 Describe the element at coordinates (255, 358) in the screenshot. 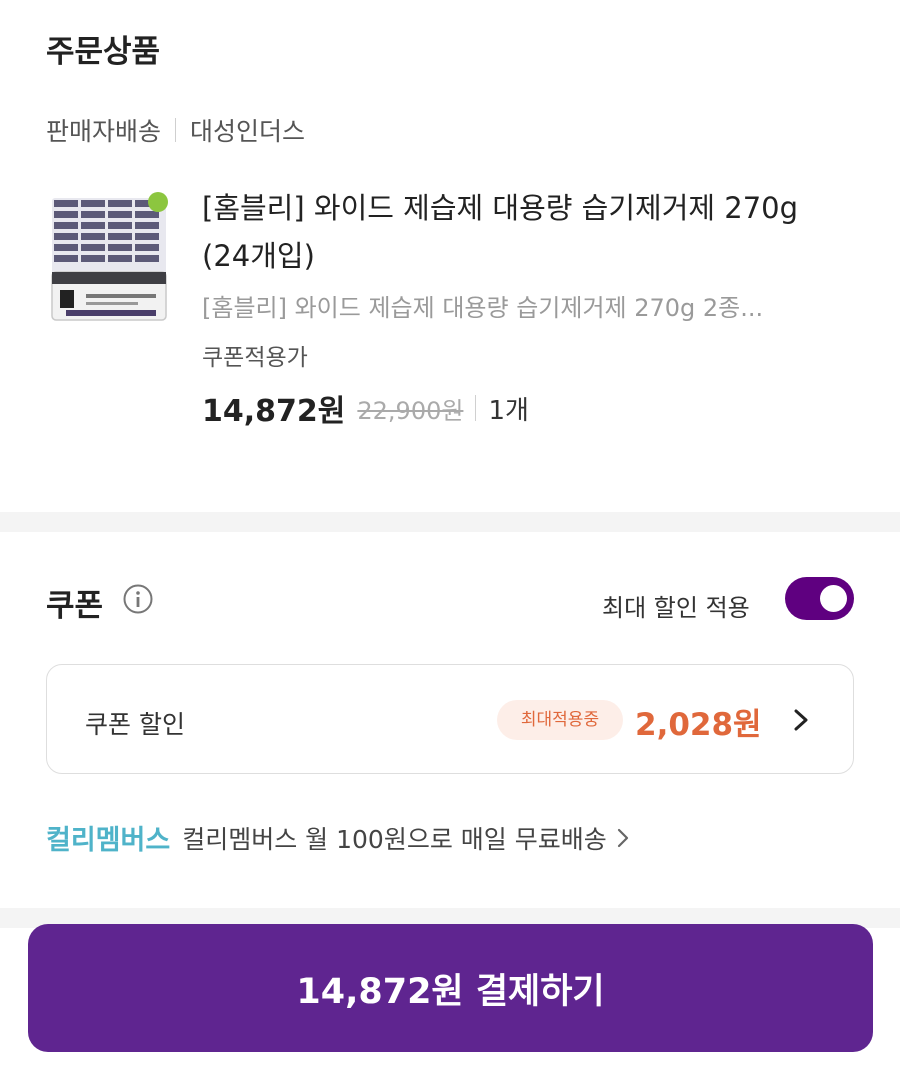

I see `coupon-applicable-label: 쿠폰적용가` at that location.